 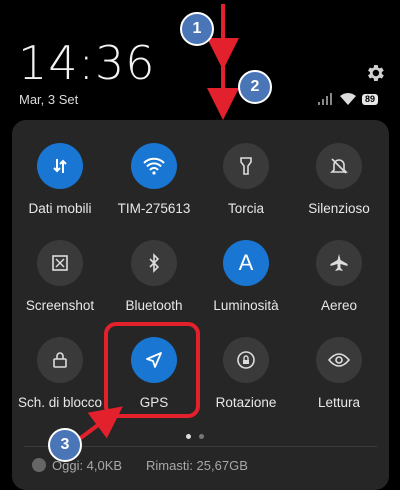 What do you see at coordinates (255, 87) in the screenshot?
I see `step-badge-2: 2` at bounding box center [255, 87].